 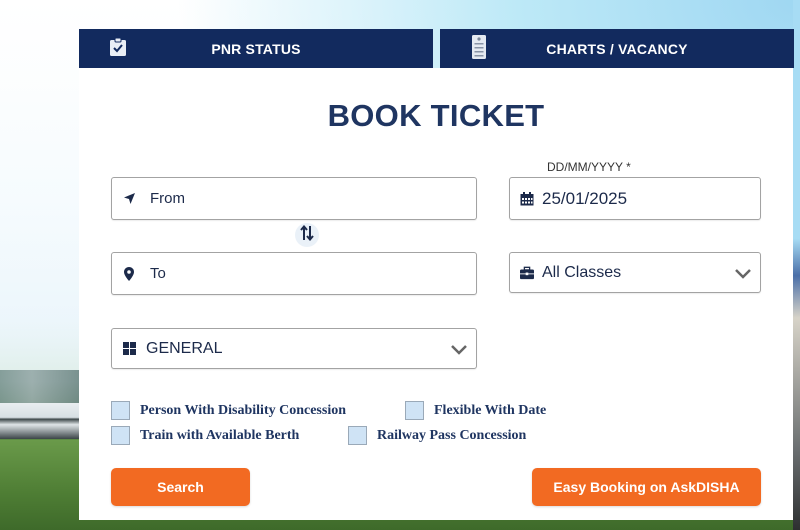 What do you see at coordinates (452, 435) in the screenshot?
I see `option-label: Railway Pass Concession` at bounding box center [452, 435].